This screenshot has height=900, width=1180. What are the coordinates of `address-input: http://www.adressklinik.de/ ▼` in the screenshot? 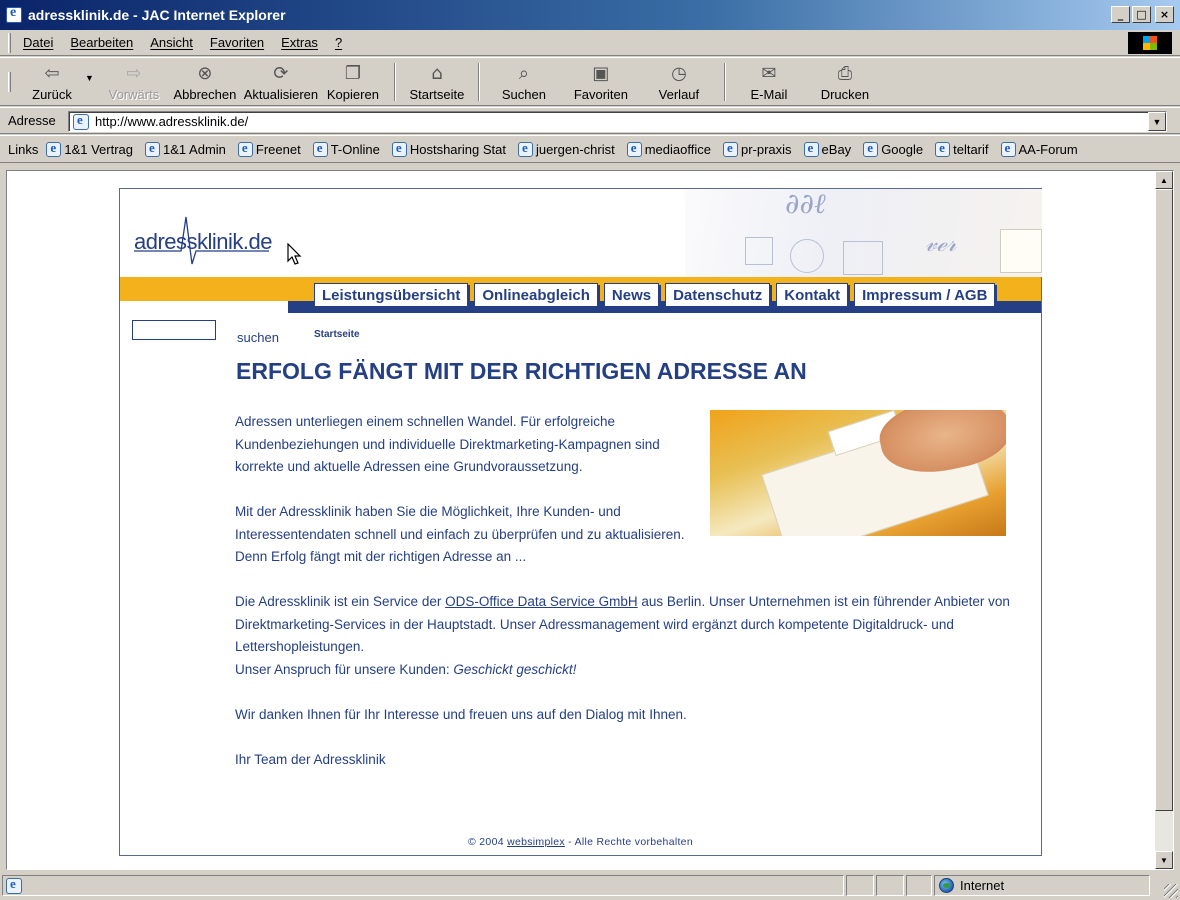 It's located at (617, 121).